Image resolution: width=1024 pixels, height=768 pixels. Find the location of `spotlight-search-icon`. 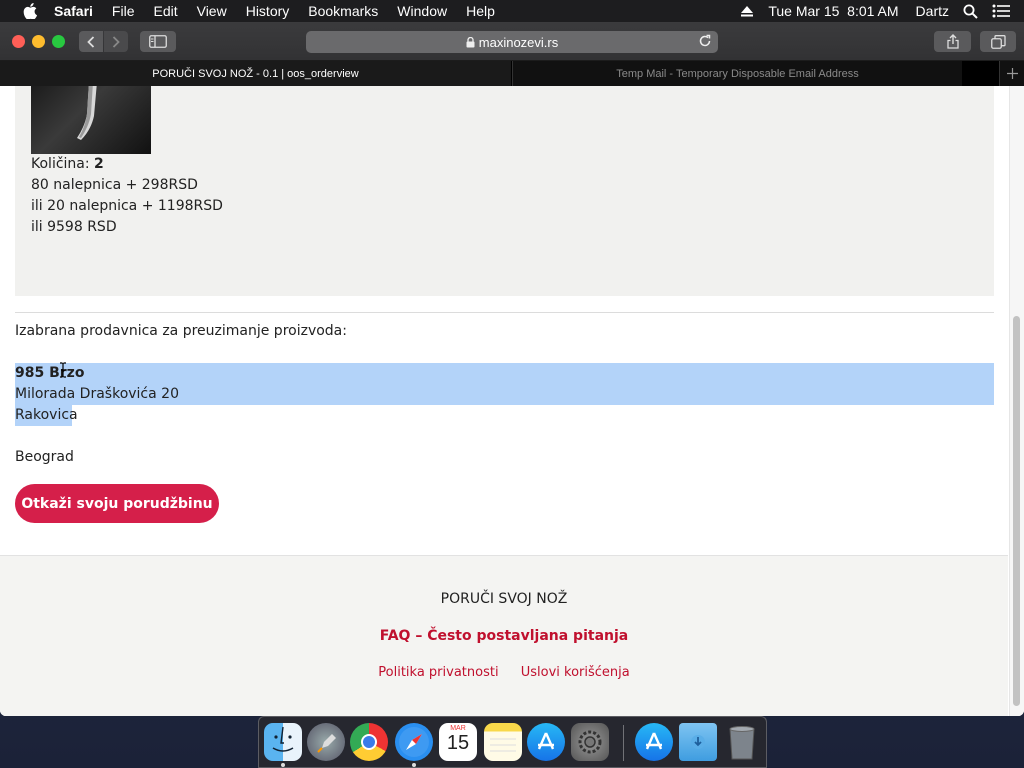

spotlight-search-icon is located at coordinates (970, 11).